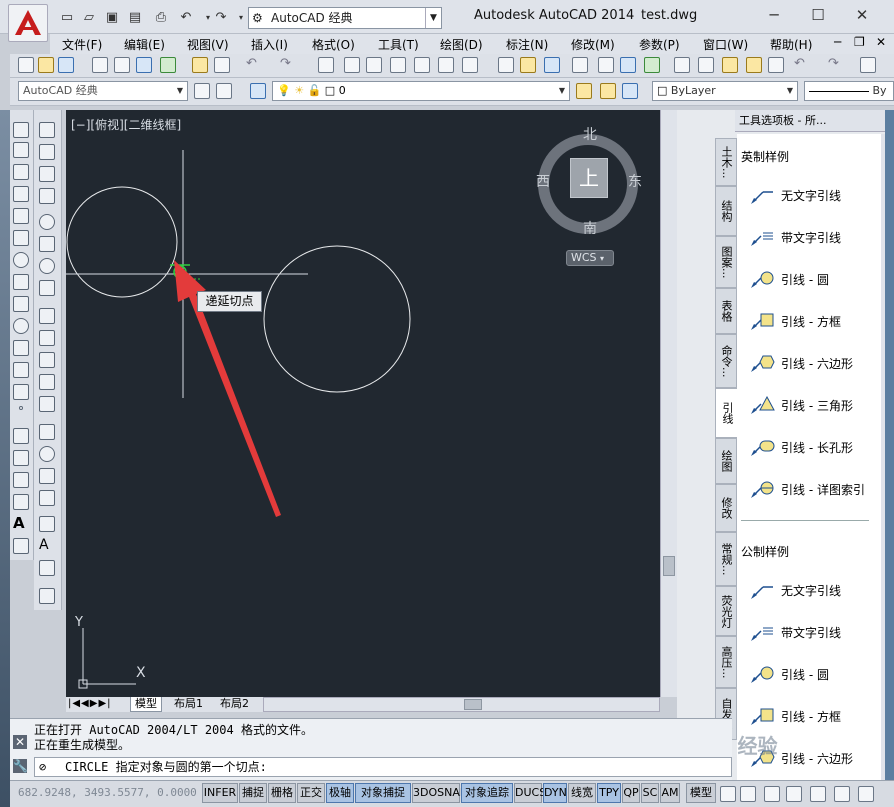 The image size is (894, 807). Describe the element at coordinates (21, 304) in the screenshot. I see `spline-icon` at that location.